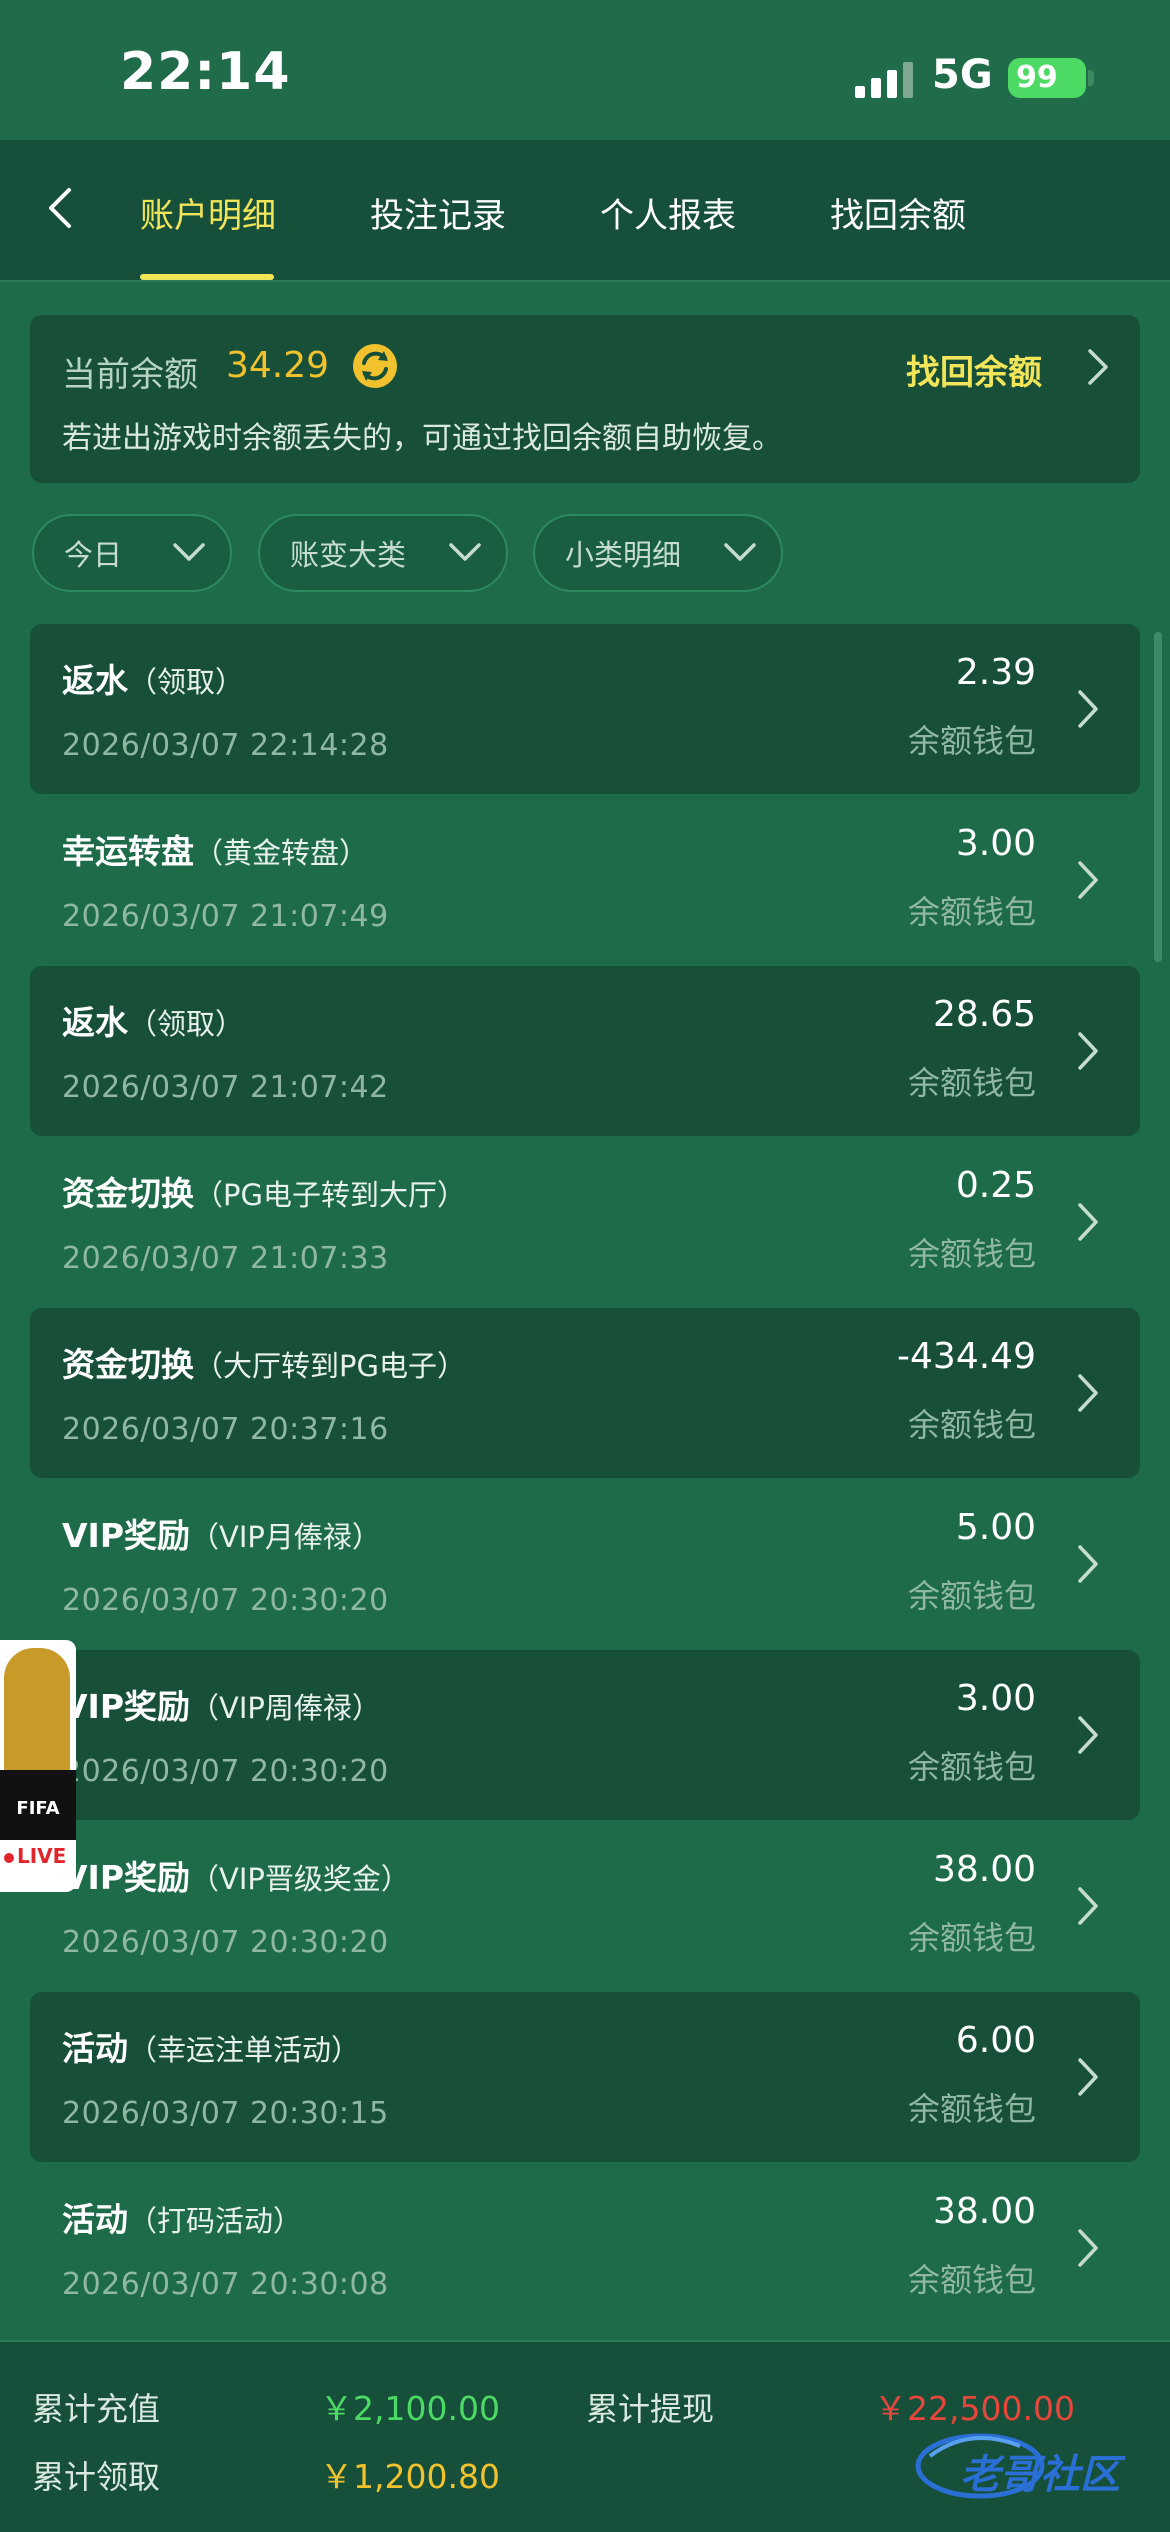 Image resolution: width=1170 pixels, height=2532 pixels. What do you see at coordinates (995, 2040) in the screenshot?
I see `record-amount: 6.00` at bounding box center [995, 2040].